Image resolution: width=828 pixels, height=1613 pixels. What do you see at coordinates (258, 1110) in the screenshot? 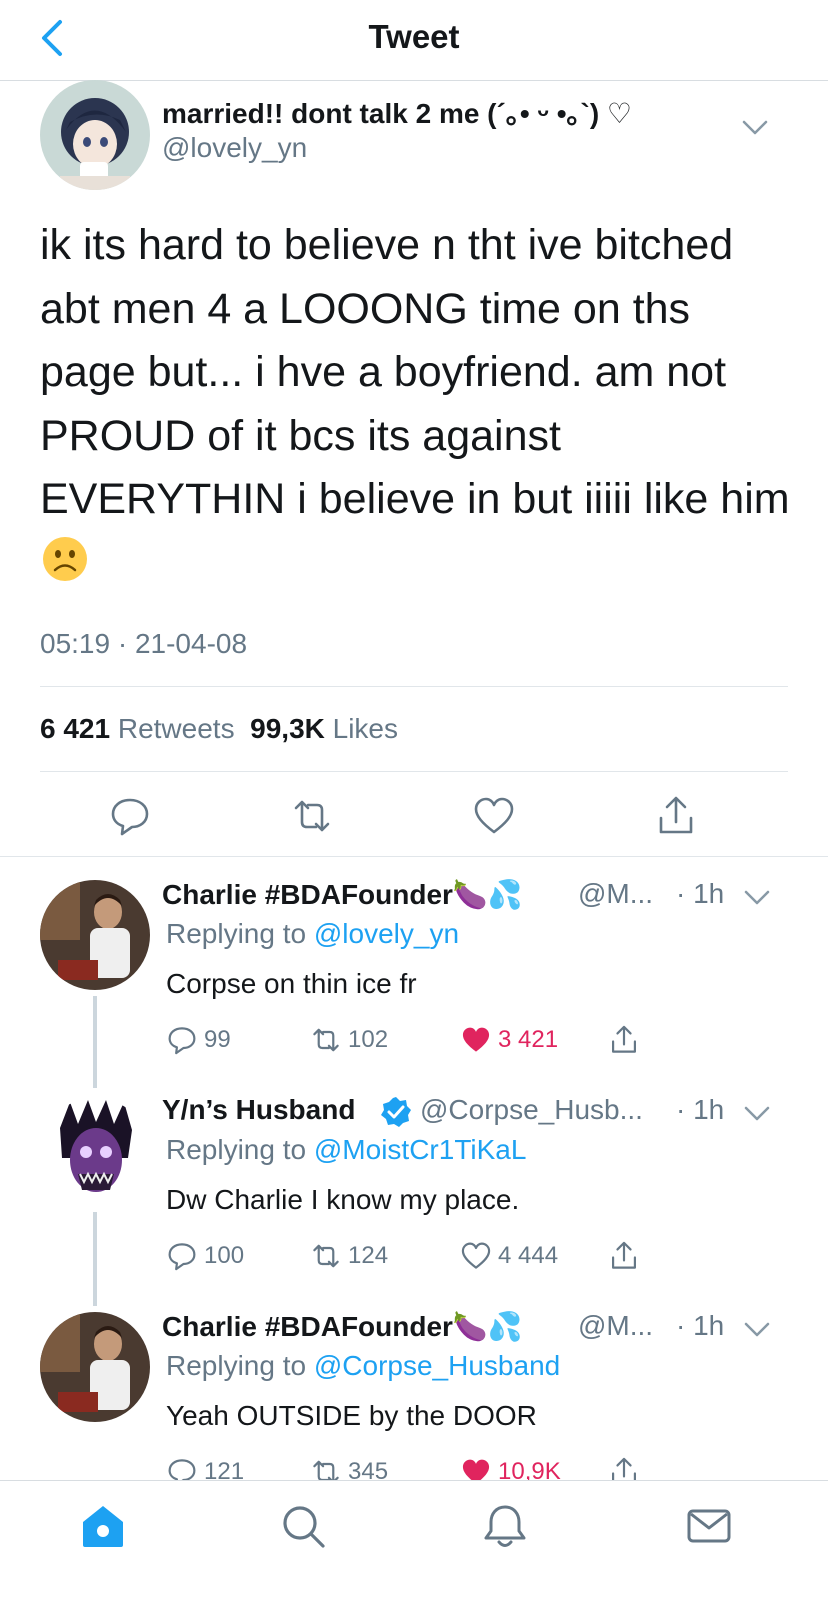
I see `reply-display-name: Y/n’s Husband` at bounding box center [258, 1110].